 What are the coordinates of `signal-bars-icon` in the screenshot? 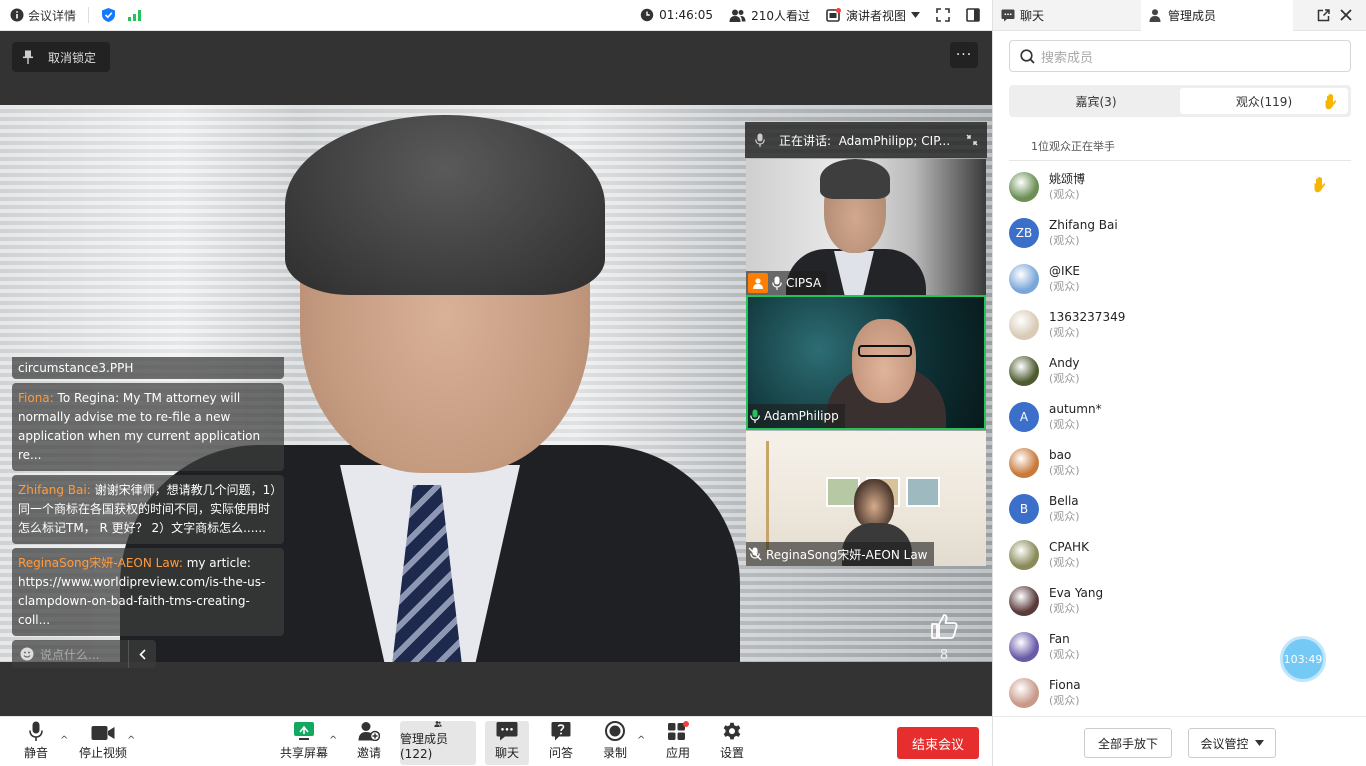 It's located at (135, 15).